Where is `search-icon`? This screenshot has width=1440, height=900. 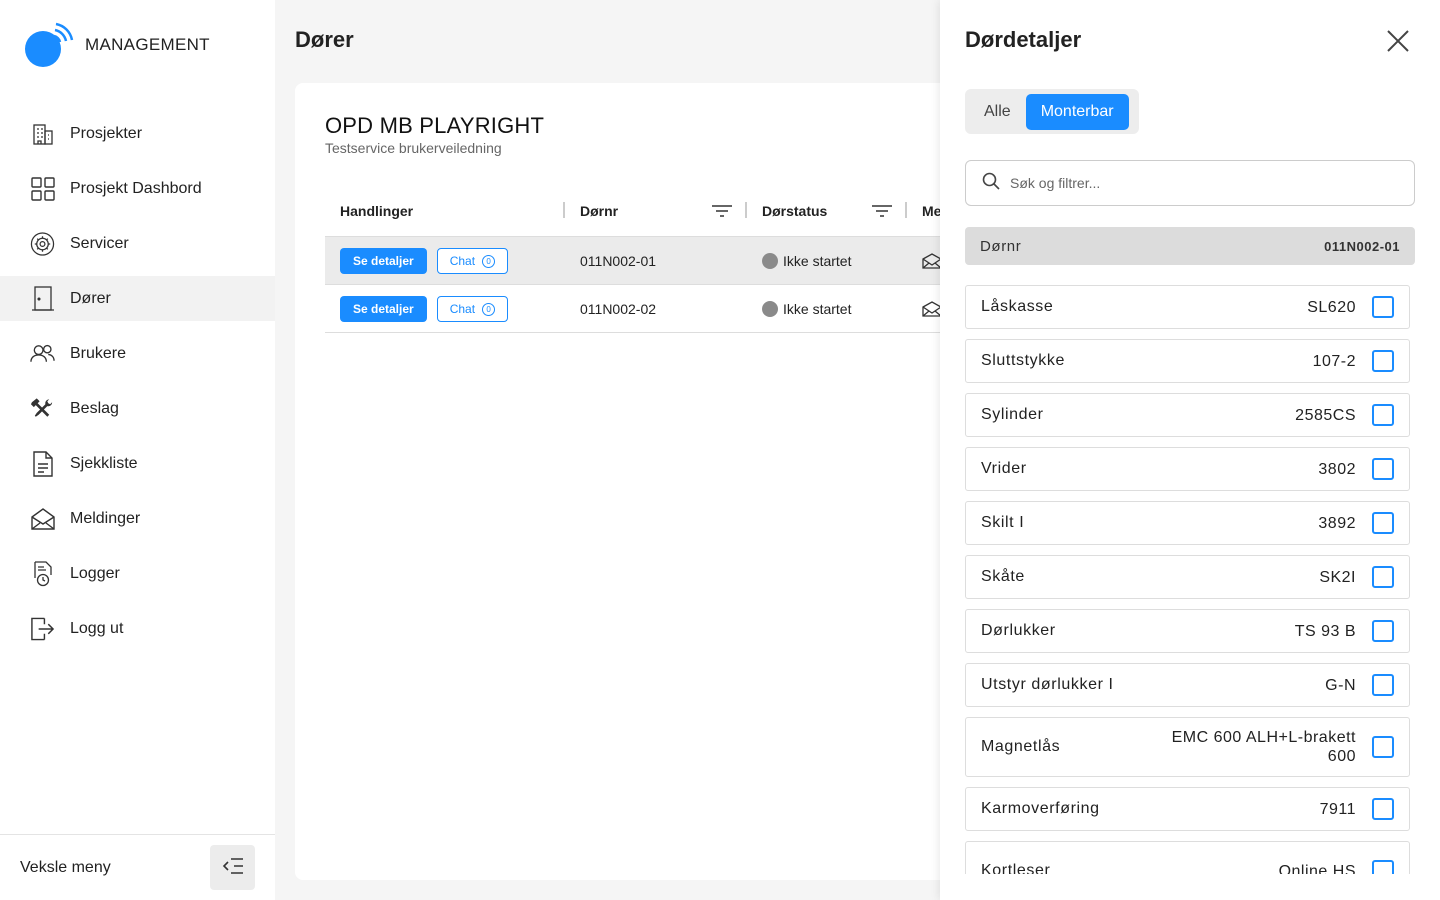 search-icon is located at coordinates (991, 183).